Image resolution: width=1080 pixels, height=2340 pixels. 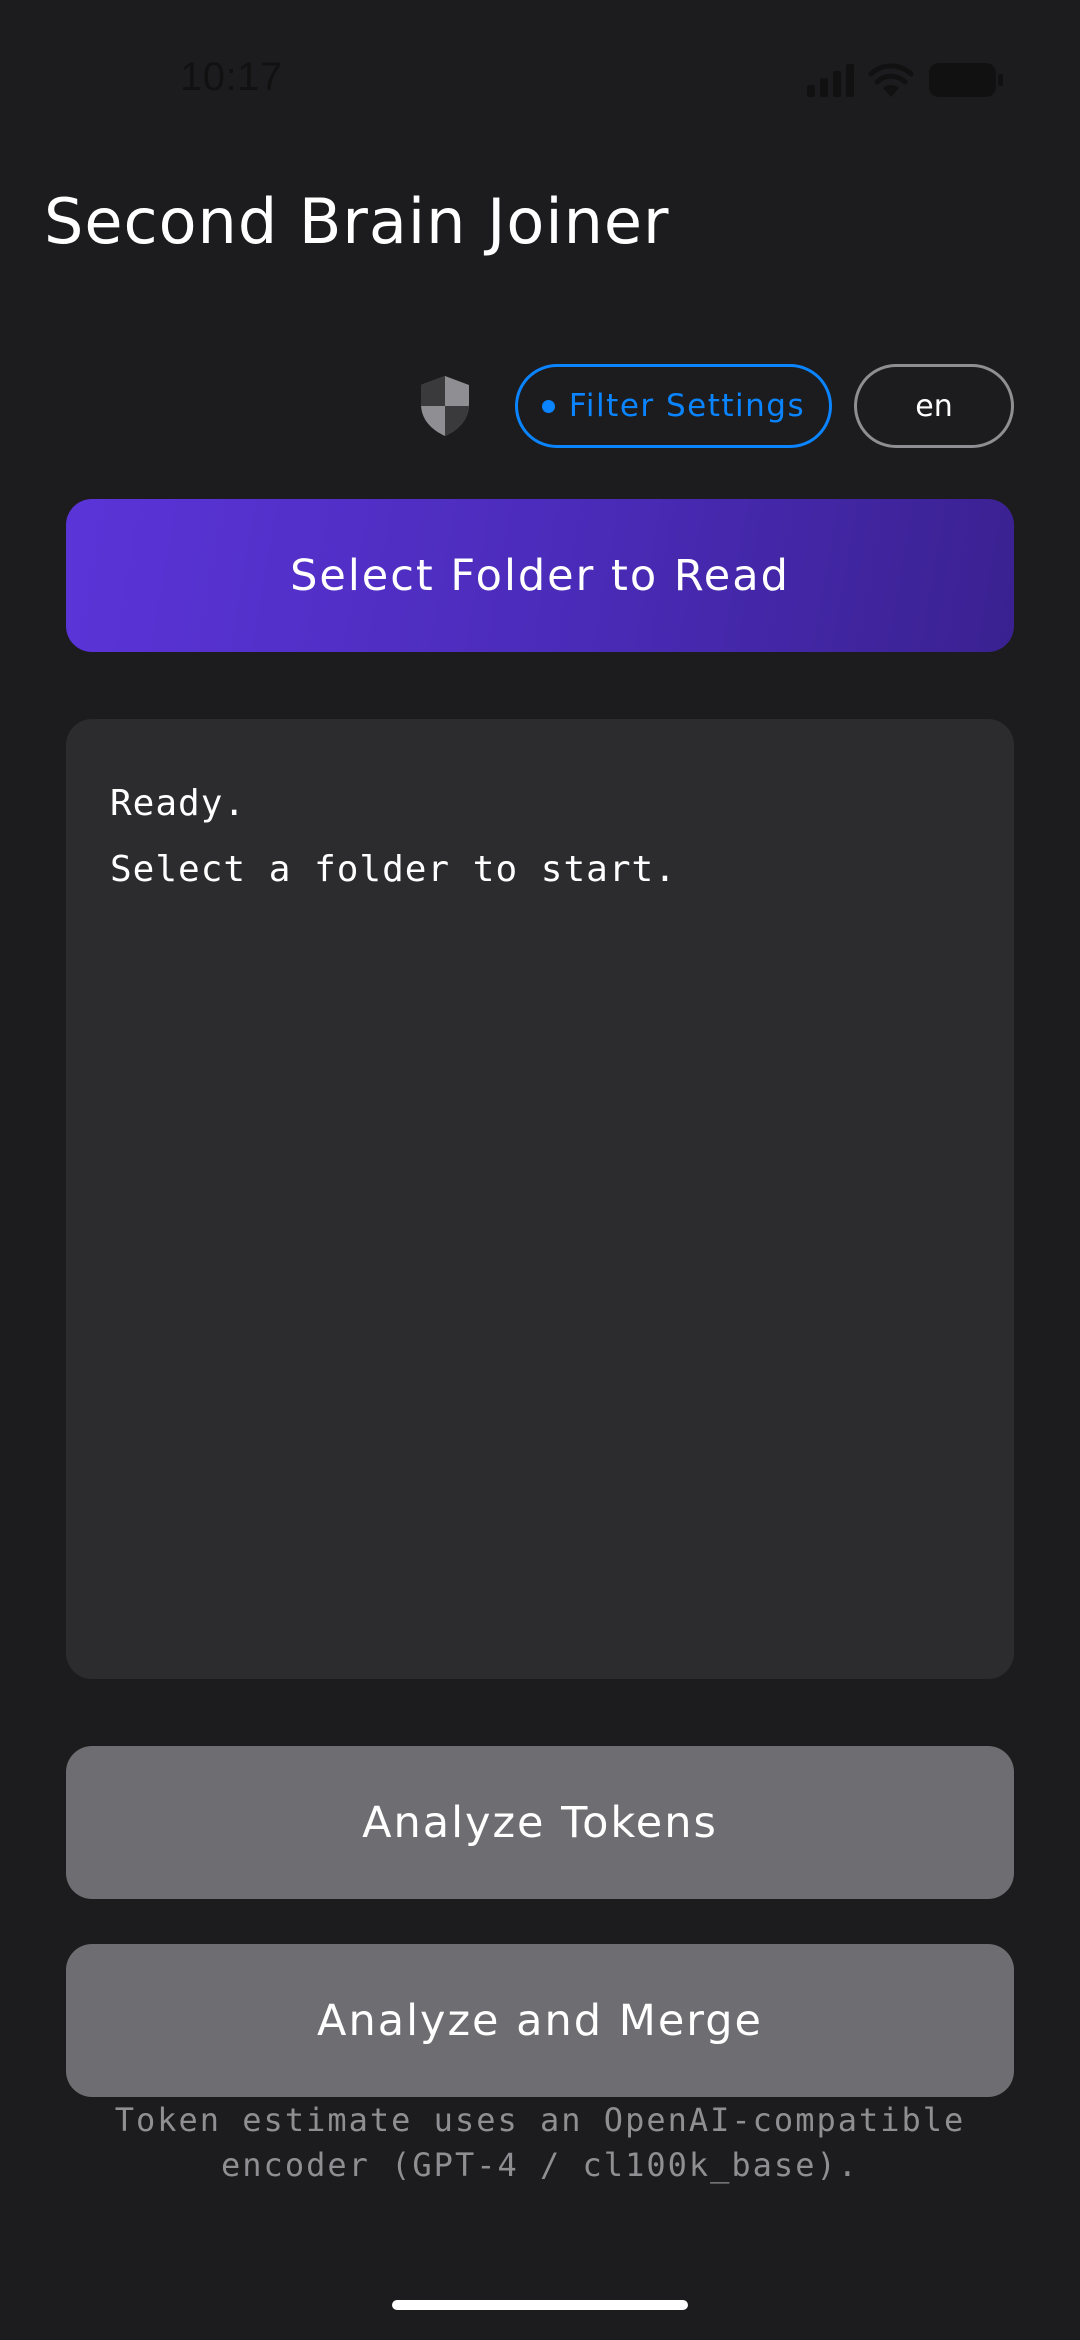 I want to click on wifi-icon, so click(x=891, y=80).